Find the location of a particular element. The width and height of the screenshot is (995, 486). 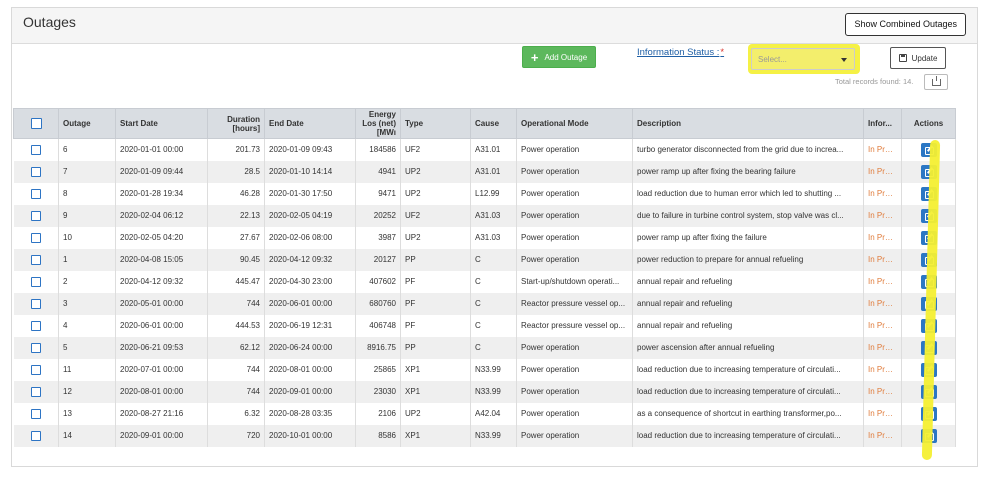

cell-start-date: 2020-02-04 06:12 is located at coordinates (161, 215).